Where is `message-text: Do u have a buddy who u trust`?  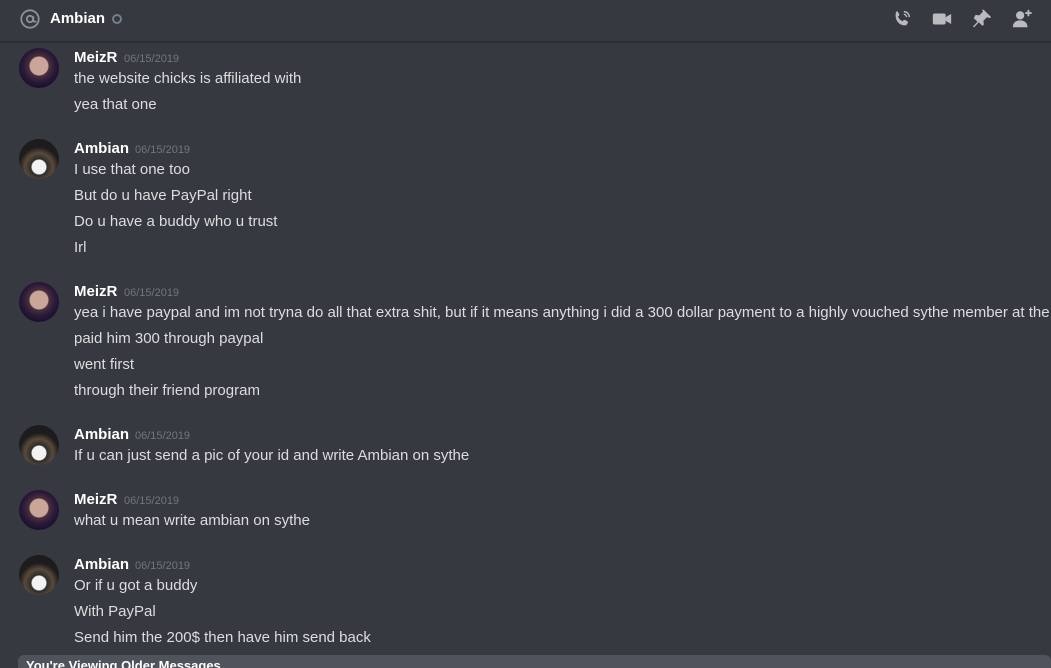 message-text: Do u have a buddy who u trust is located at coordinates (176, 221).